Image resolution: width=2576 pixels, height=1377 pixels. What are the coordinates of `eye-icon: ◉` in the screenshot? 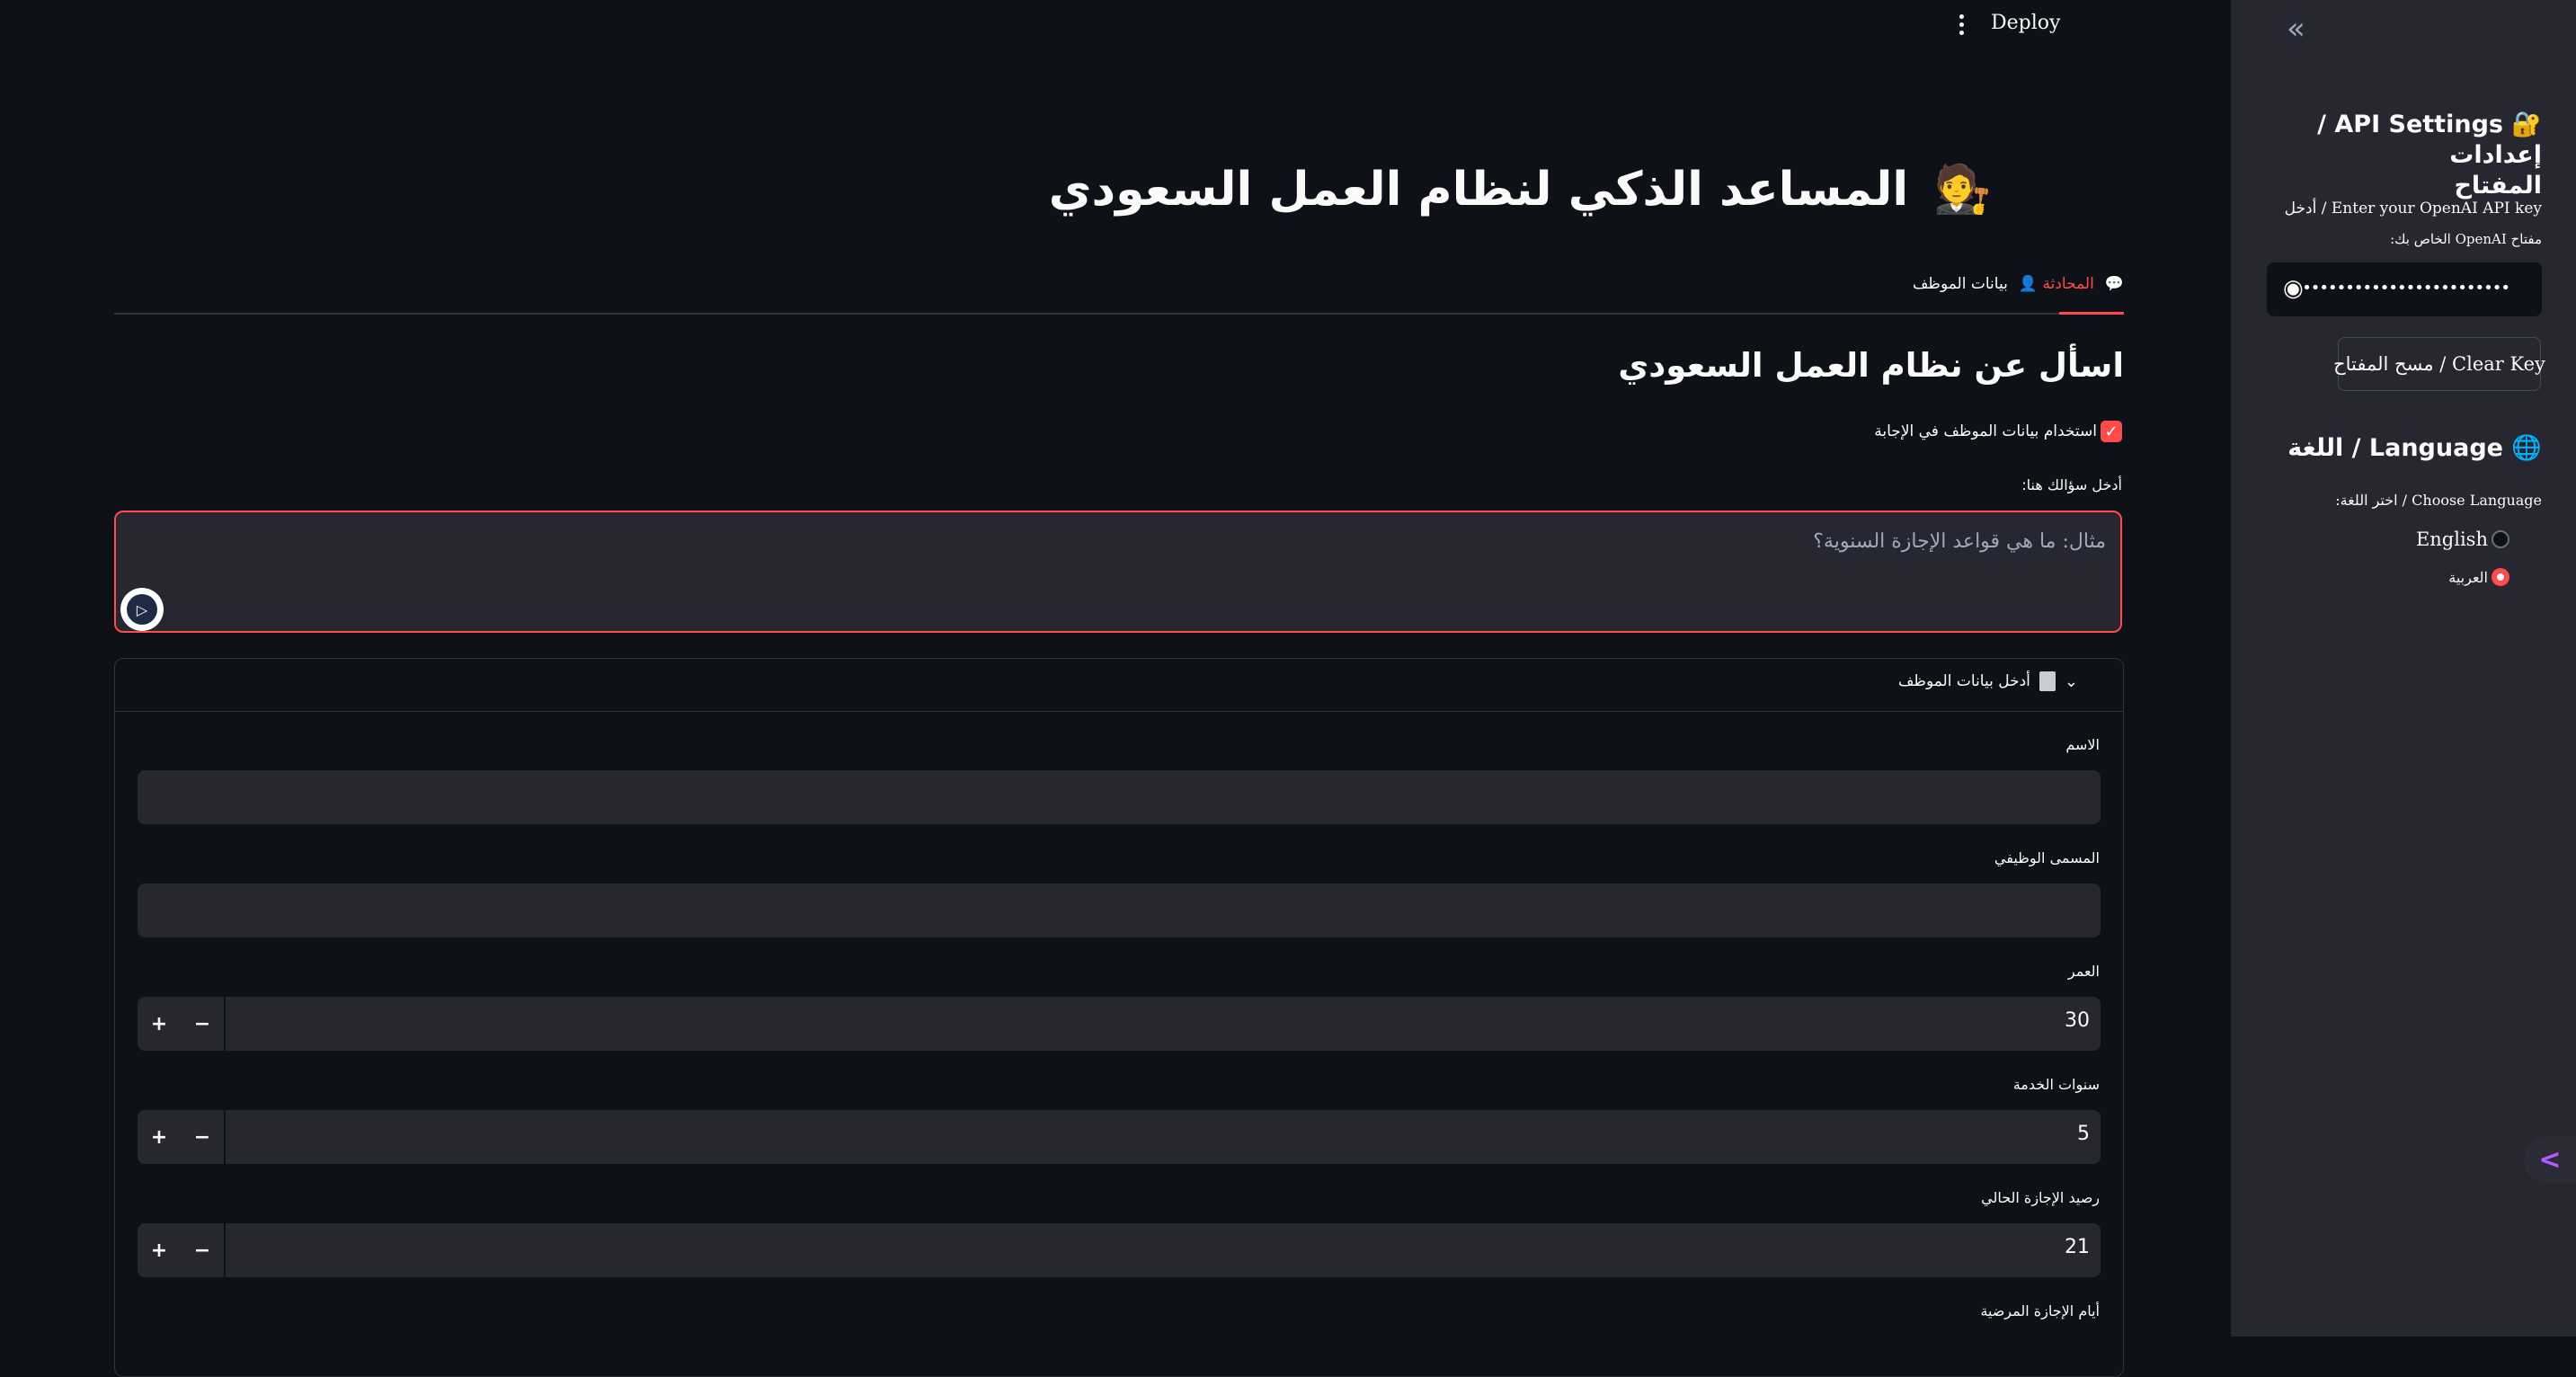 It's located at (2293, 288).